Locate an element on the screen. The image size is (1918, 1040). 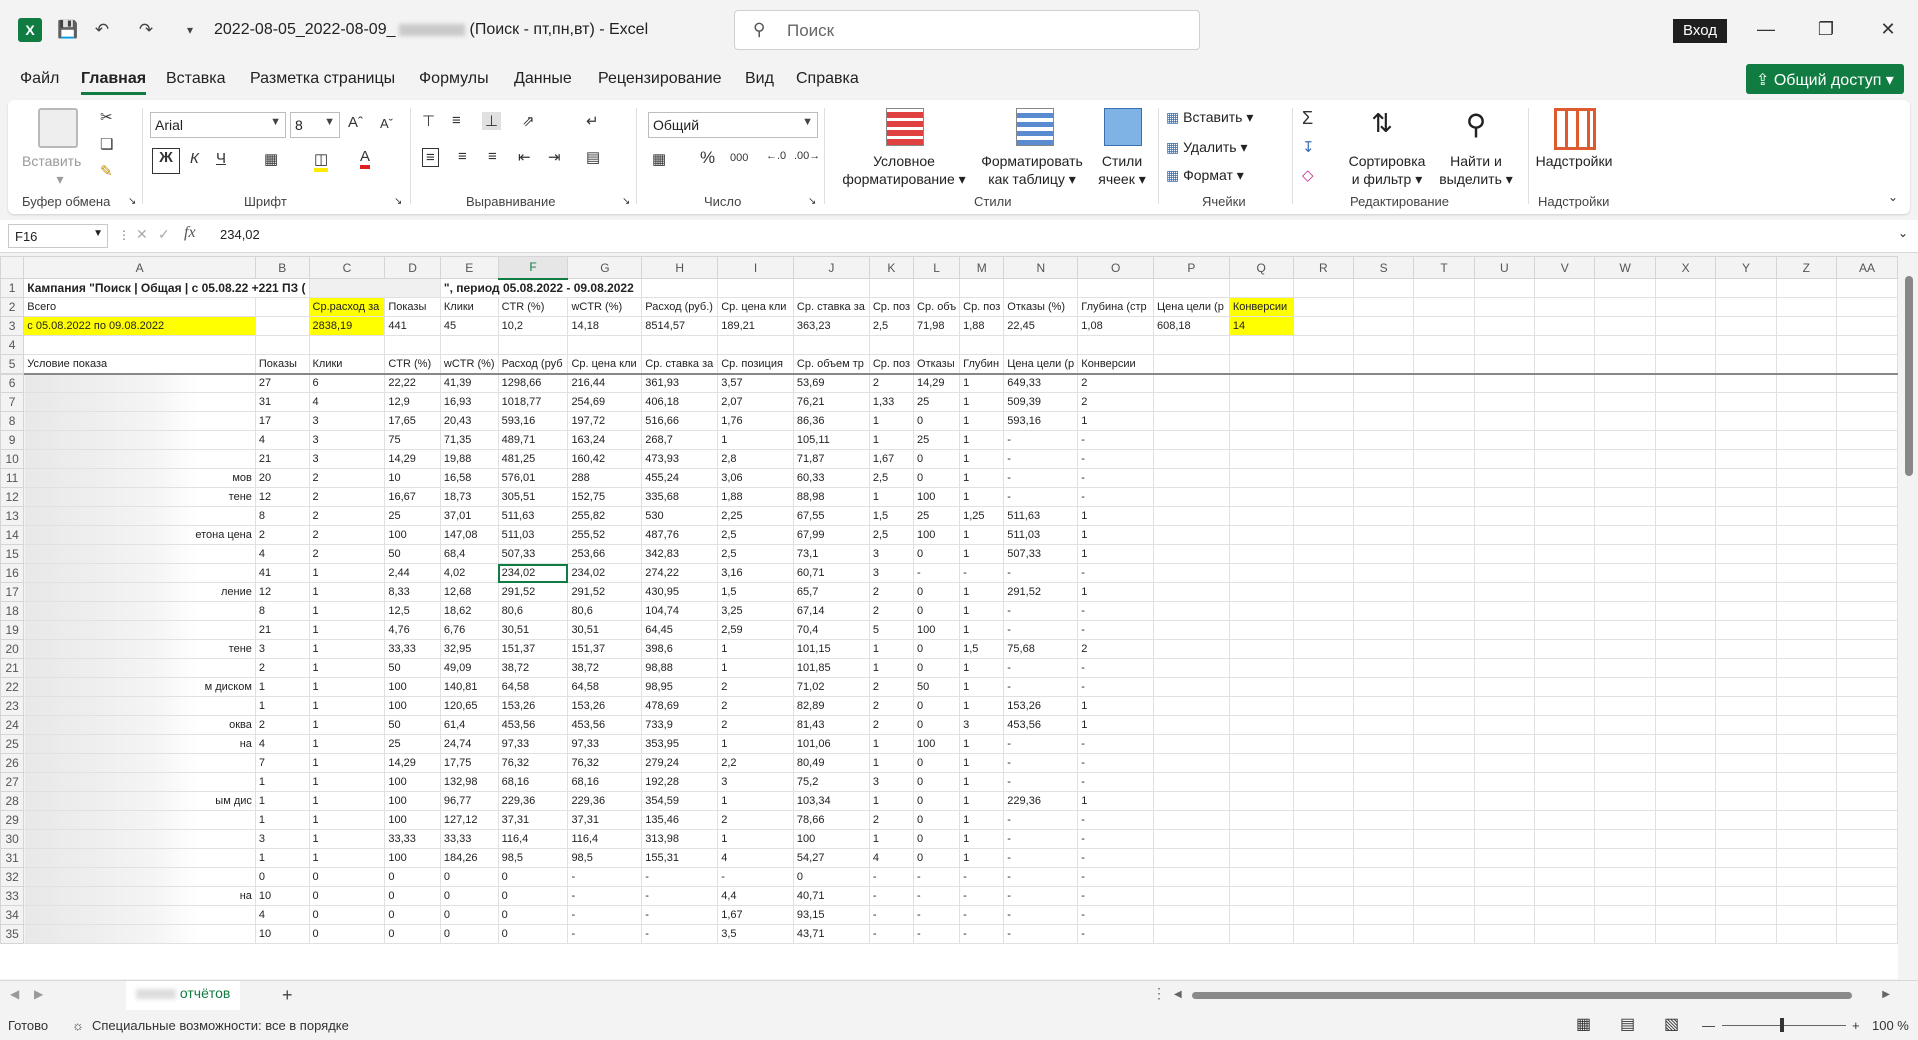
cell: 2,25 is located at coordinates (755, 516).